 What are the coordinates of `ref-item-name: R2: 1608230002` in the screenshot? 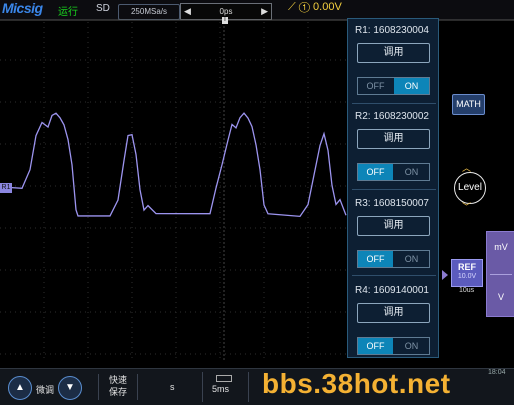 It's located at (392, 116).